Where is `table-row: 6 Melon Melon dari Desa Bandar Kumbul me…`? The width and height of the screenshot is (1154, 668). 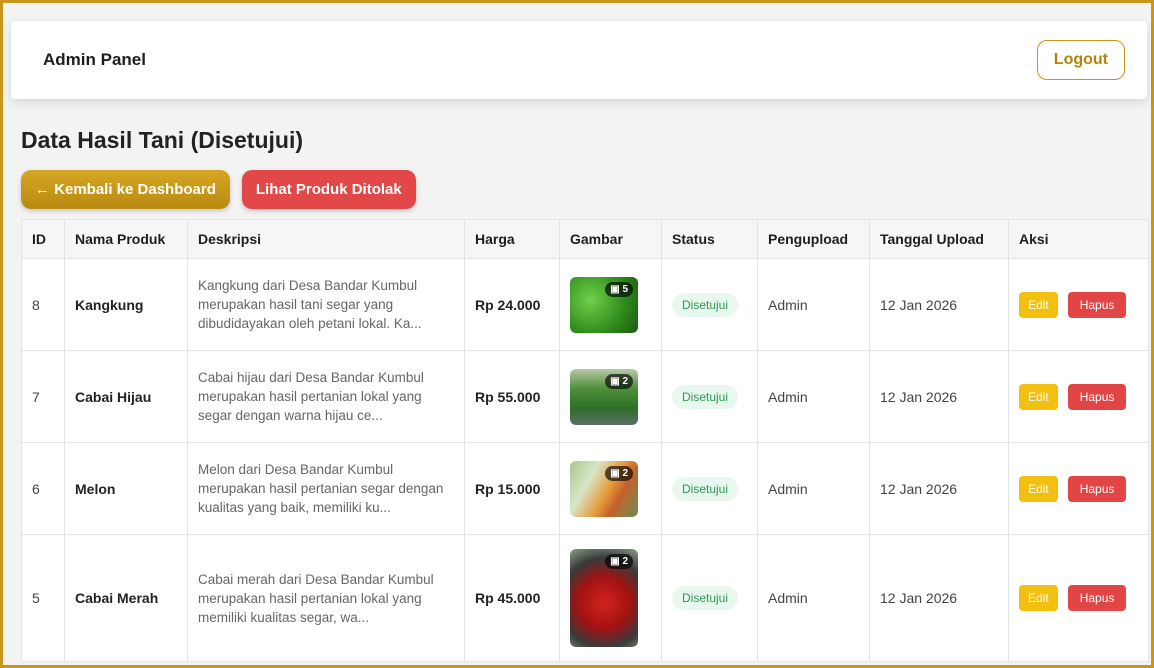
table-row: 6 Melon Melon dari Desa Bandar Kumbul me… is located at coordinates (585, 488).